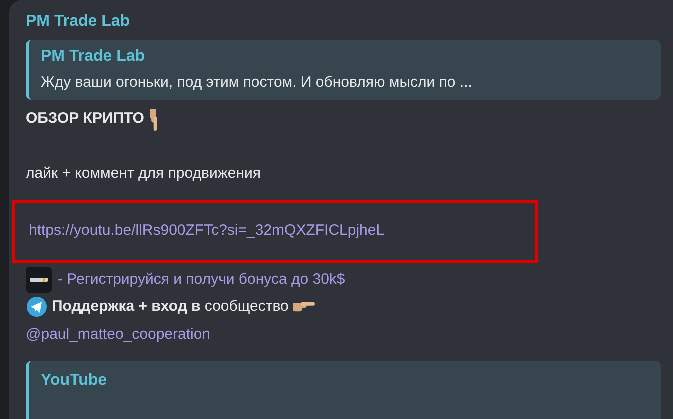 Image resolution: width=673 pixels, height=419 pixels. What do you see at coordinates (303, 307) in the screenshot?
I see `pointing-right-hand-icon` at bounding box center [303, 307].